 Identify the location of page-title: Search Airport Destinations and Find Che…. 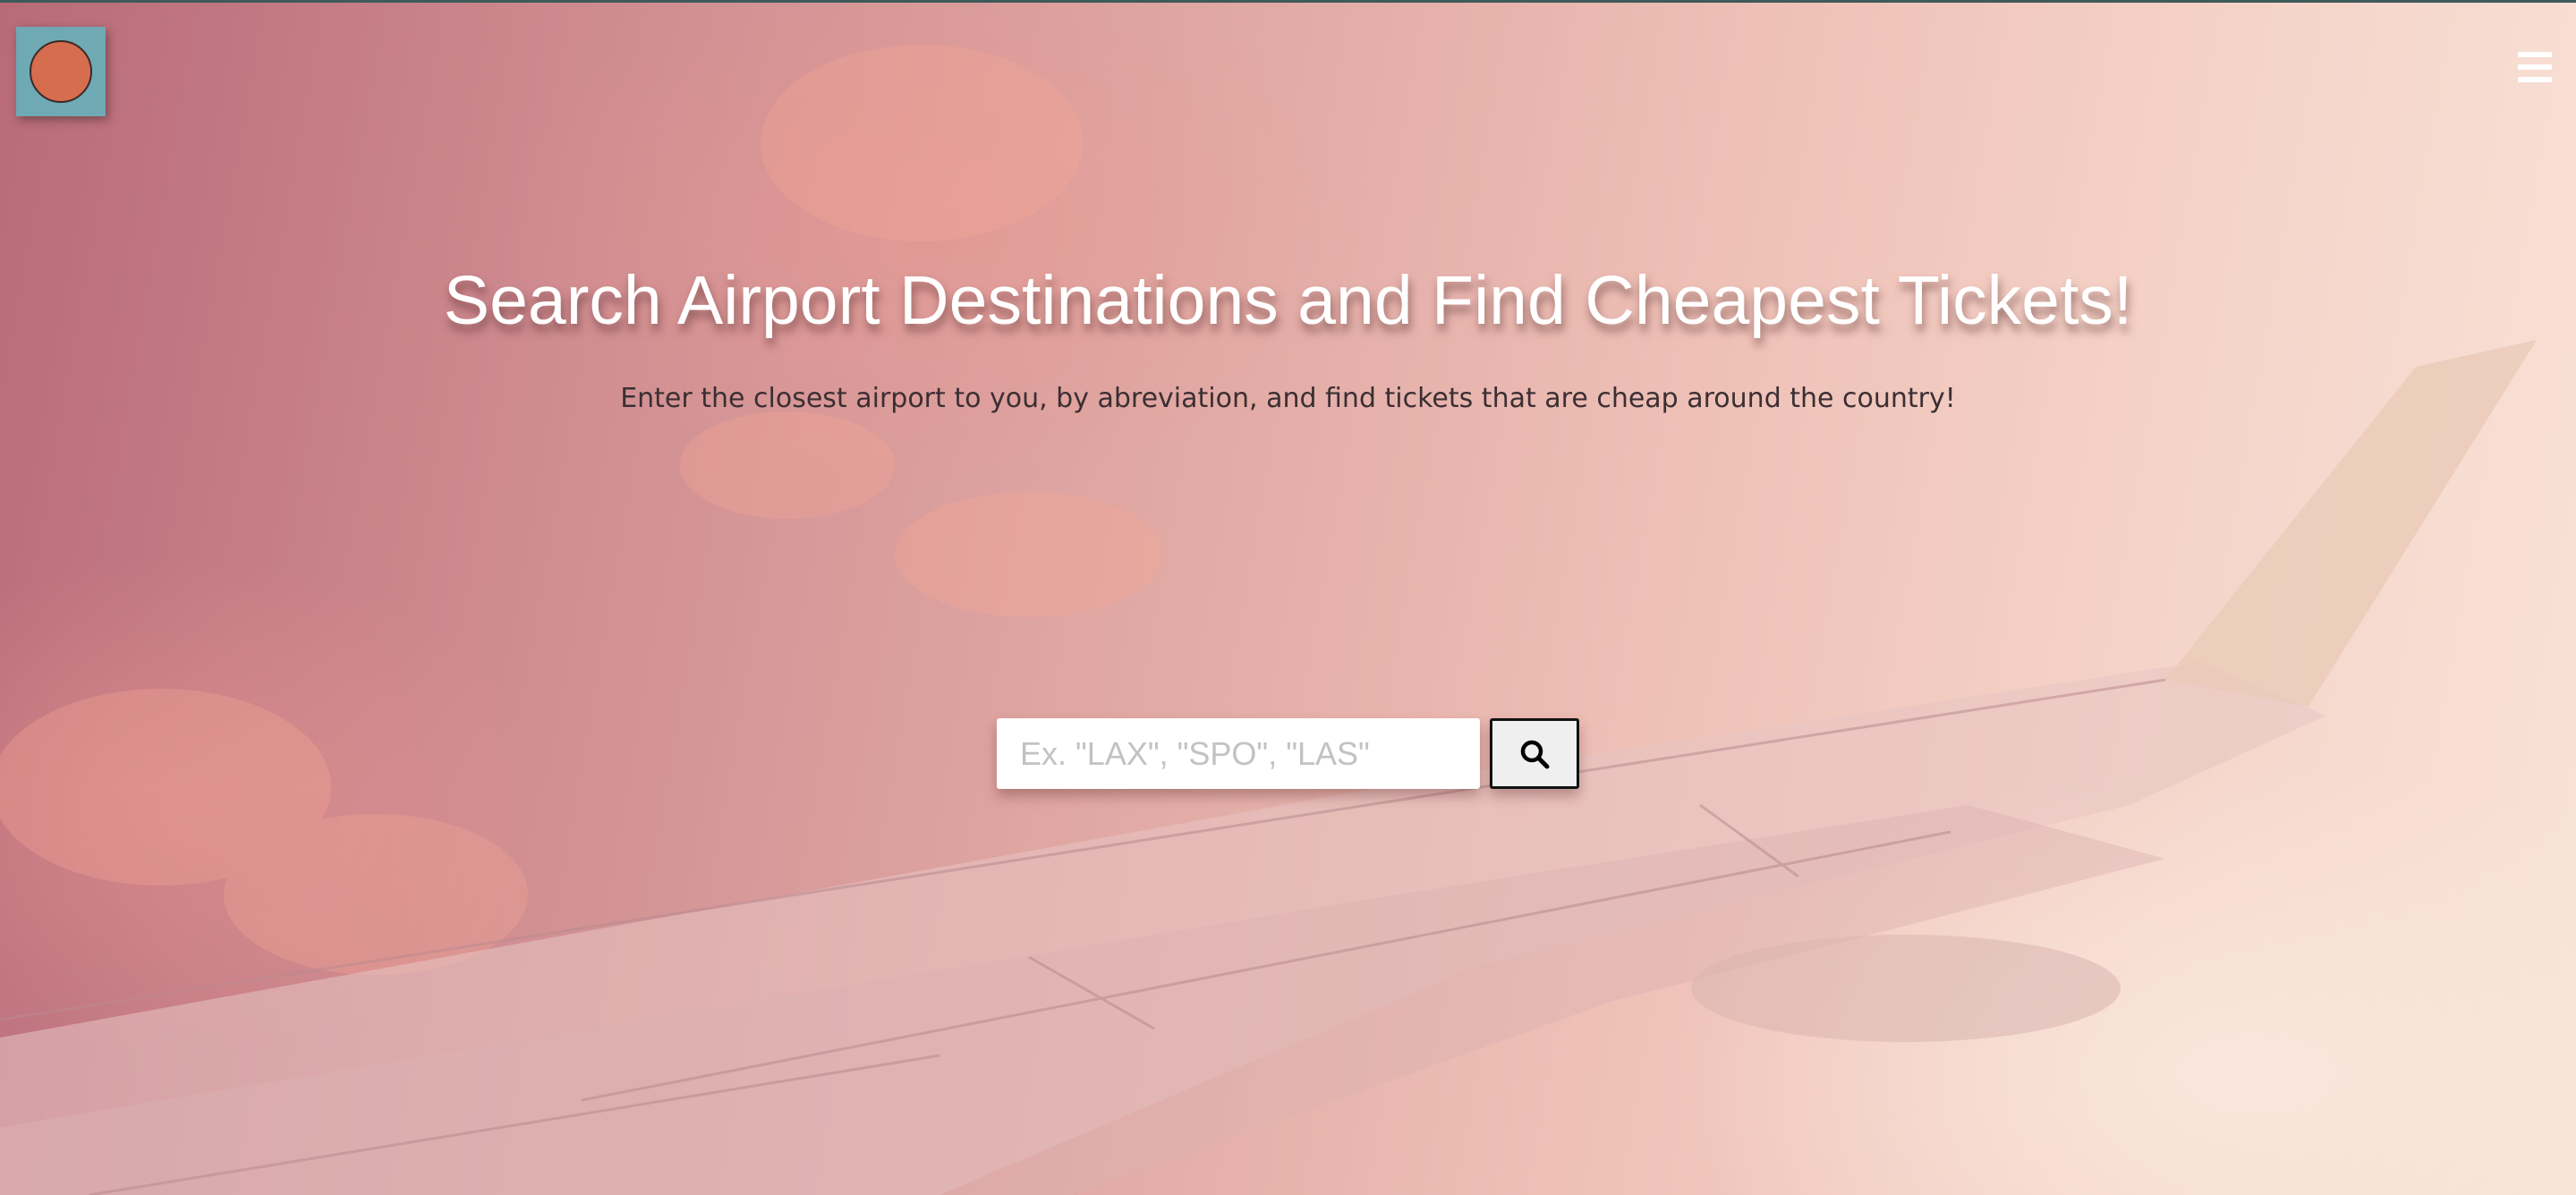
(1288, 300).